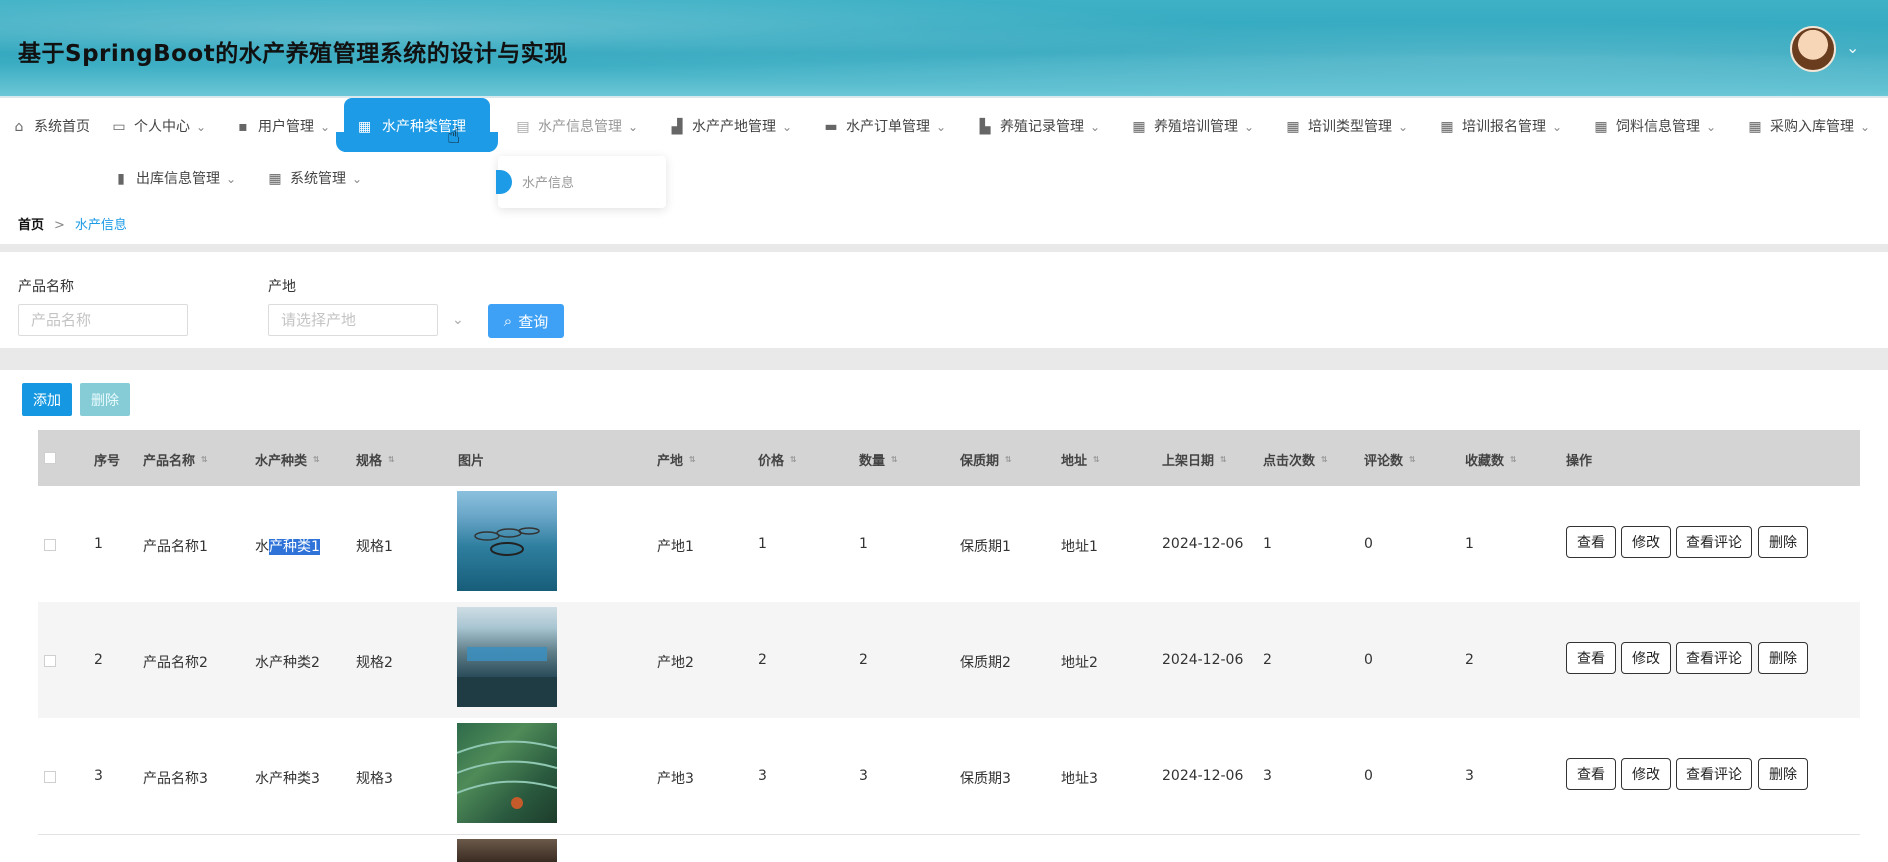 This screenshot has height=862, width=1888. What do you see at coordinates (985, 547) in the screenshot?
I see `cell-shelf-life: 保质期1` at bounding box center [985, 547].